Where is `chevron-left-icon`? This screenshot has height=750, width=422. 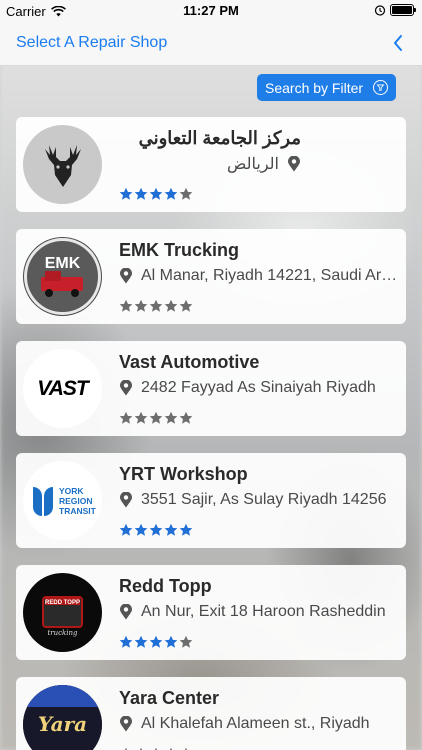
chevron-left-icon is located at coordinates (398, 43).